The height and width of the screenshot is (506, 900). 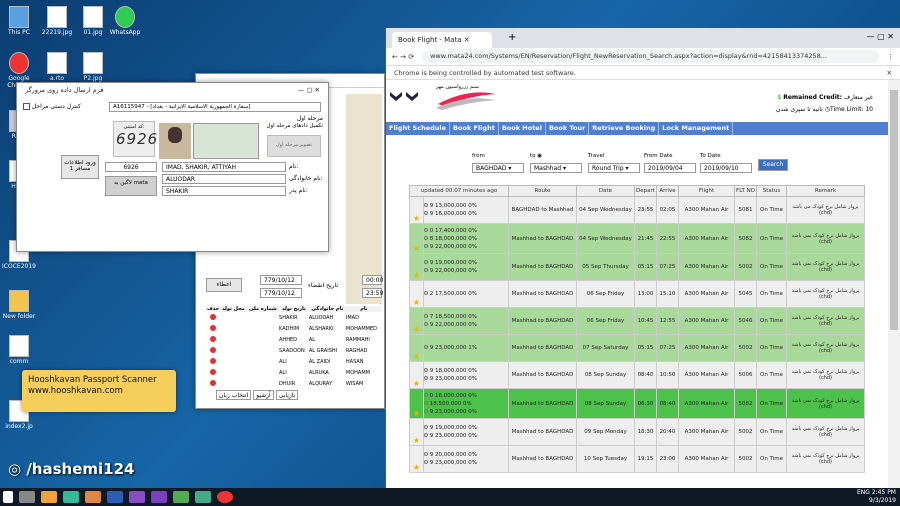 I want to click on menu-book-flight: Book Flight, so click(x=474, y=128).